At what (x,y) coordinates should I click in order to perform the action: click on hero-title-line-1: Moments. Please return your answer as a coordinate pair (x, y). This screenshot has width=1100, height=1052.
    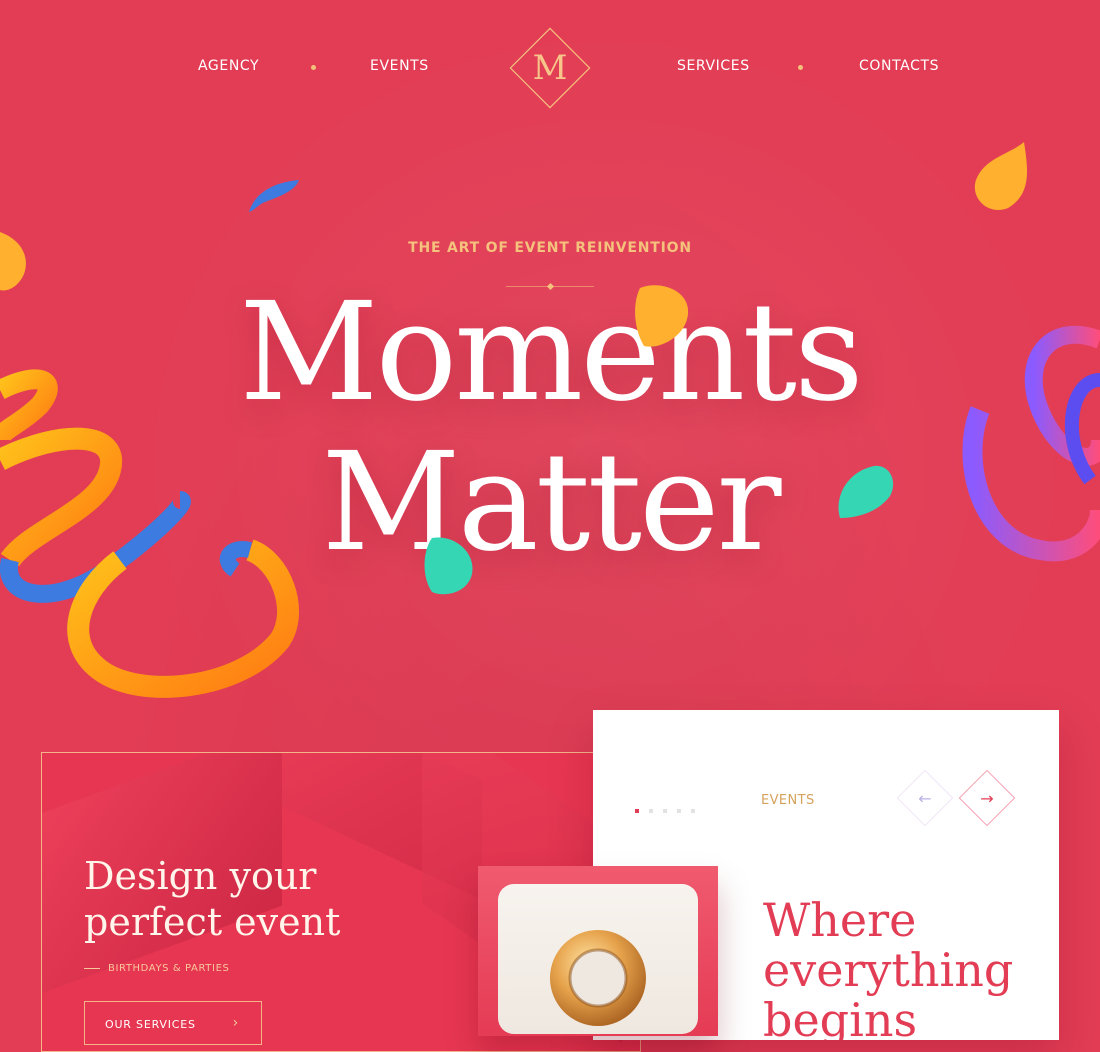
    Looking at the image, I should click on (551, 353).